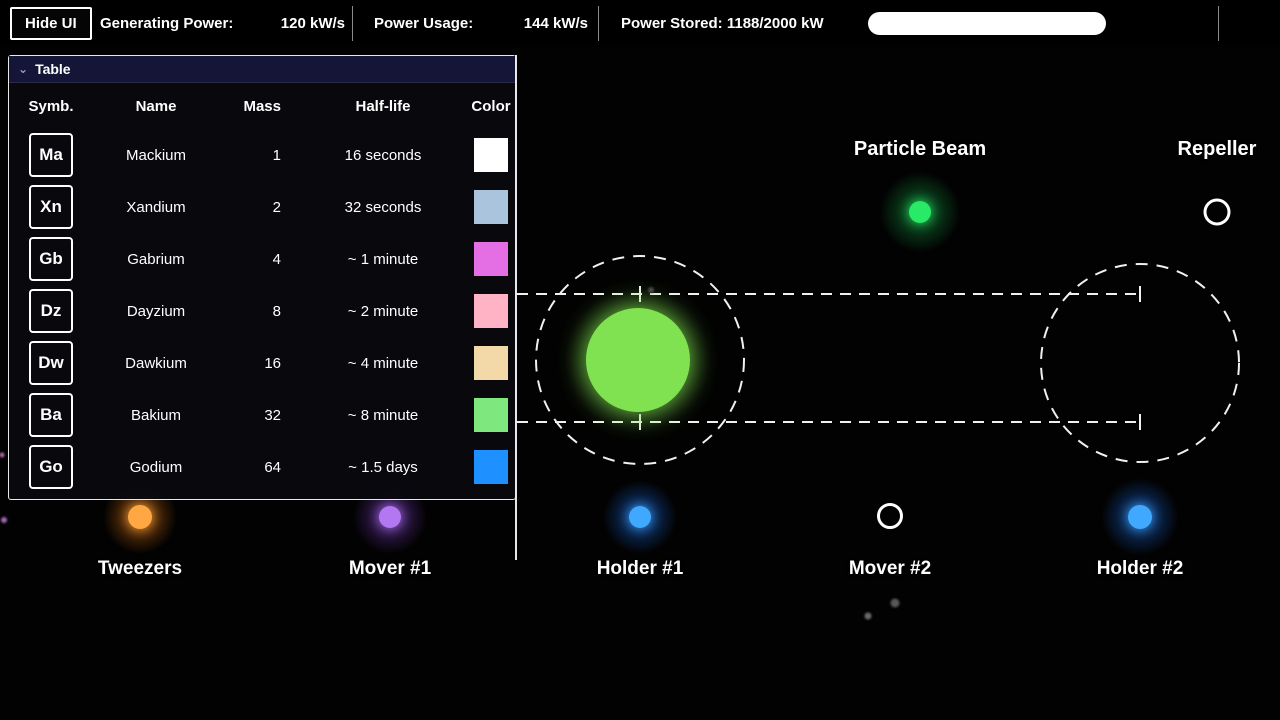 This screenshot has width=1280, height=720. What do you see at coordinates (140, 568) in the screenshot?
I see `device-label-tweezers: Tweezers` at bounding box center [140, 568].